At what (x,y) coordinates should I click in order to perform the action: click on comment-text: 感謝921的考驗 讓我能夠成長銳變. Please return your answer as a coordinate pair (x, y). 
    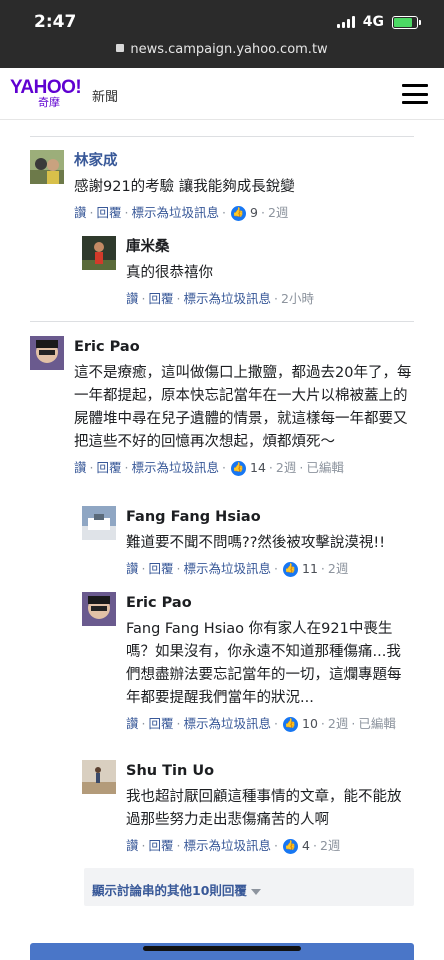
    Looking at the image, I should click on (184, 187).